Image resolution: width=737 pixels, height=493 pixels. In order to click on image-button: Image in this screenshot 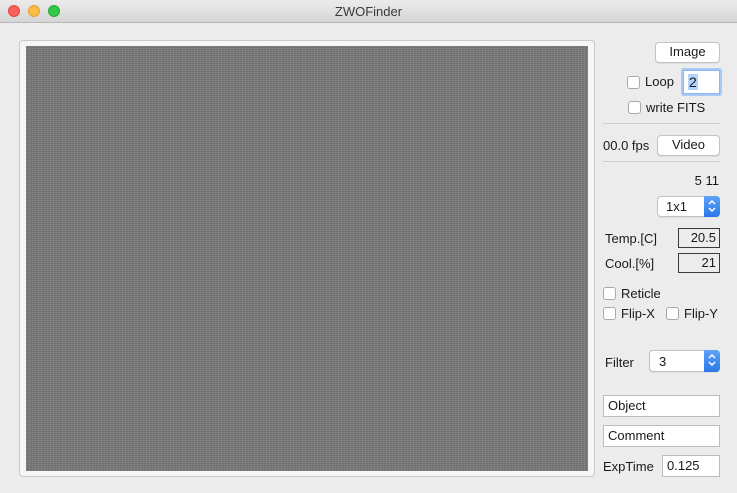, I will do `click(687, 52)`.